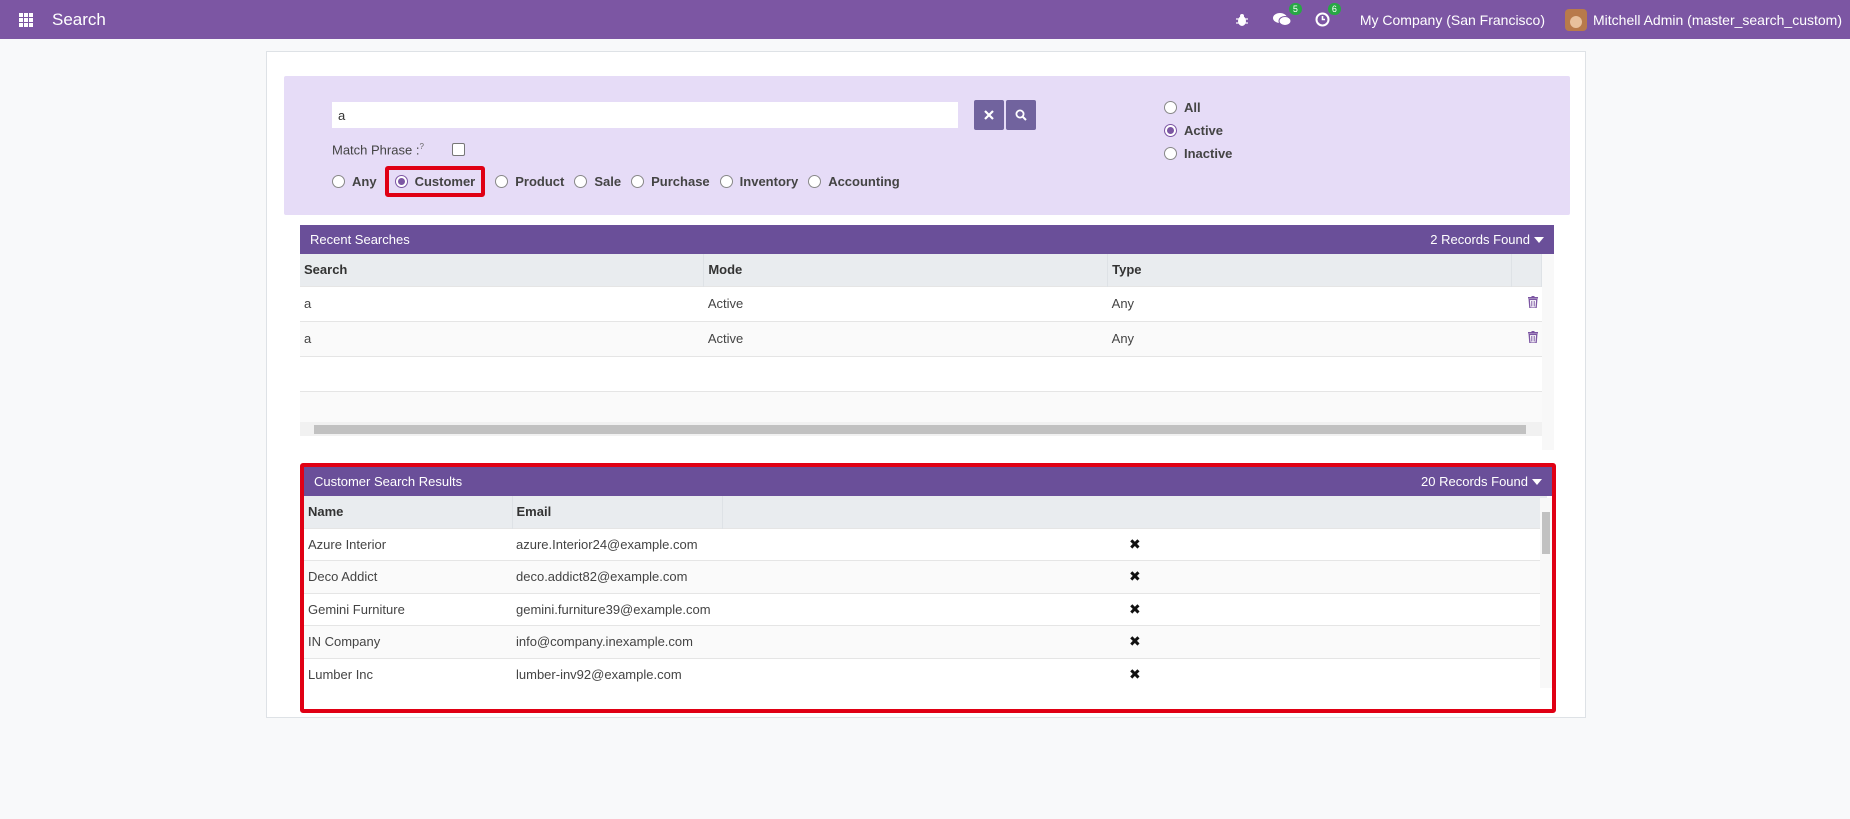 The height and width of the screenshot is (819, 1850). What do you see at coordinates (1487, 239) in the screenshot?
I see `recent-count-dropdown: 2 Records Found` at bounding box center [1487, 239].